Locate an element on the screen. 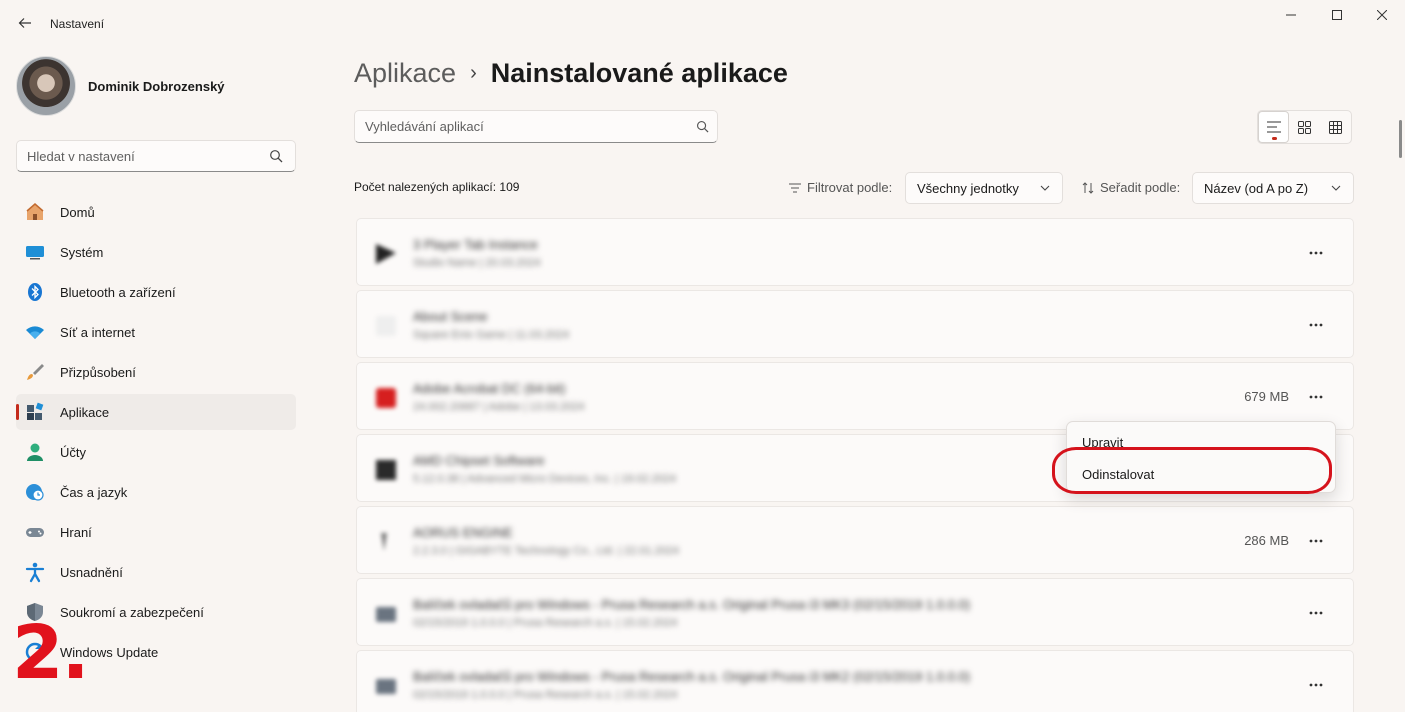  minimize-button is located at coordinates (1291, 15).